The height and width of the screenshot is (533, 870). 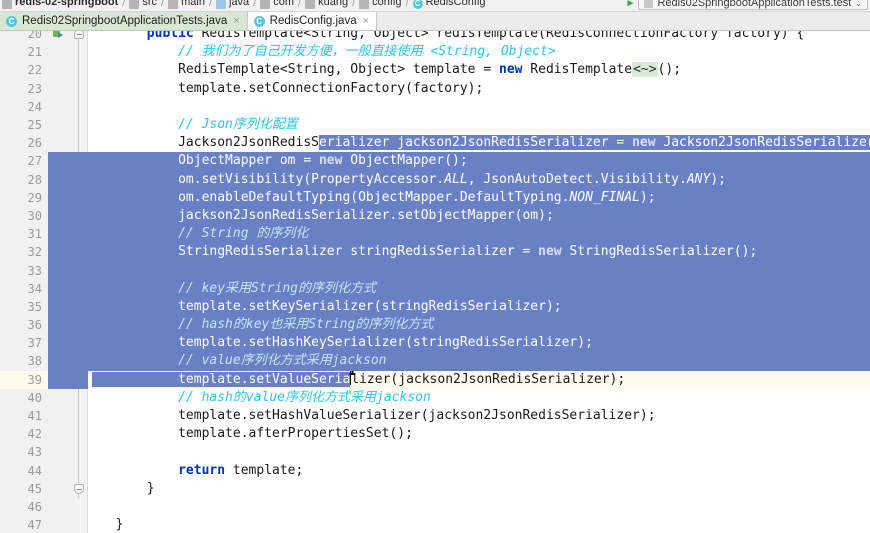 I want to click on breadcrumb-item-main: main, so click(x=186, y=4).